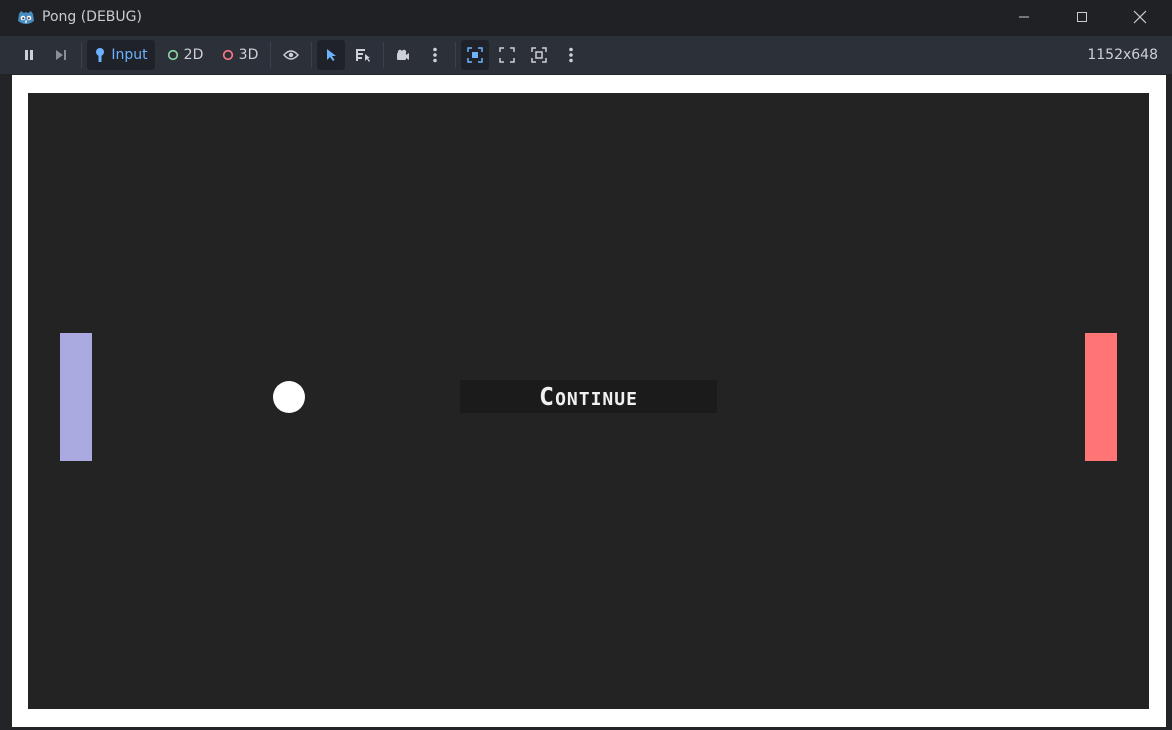 Image resolution: width=1172 pixels, height=730 pixels. I want to click on aspect-icon, so click(507, 55).